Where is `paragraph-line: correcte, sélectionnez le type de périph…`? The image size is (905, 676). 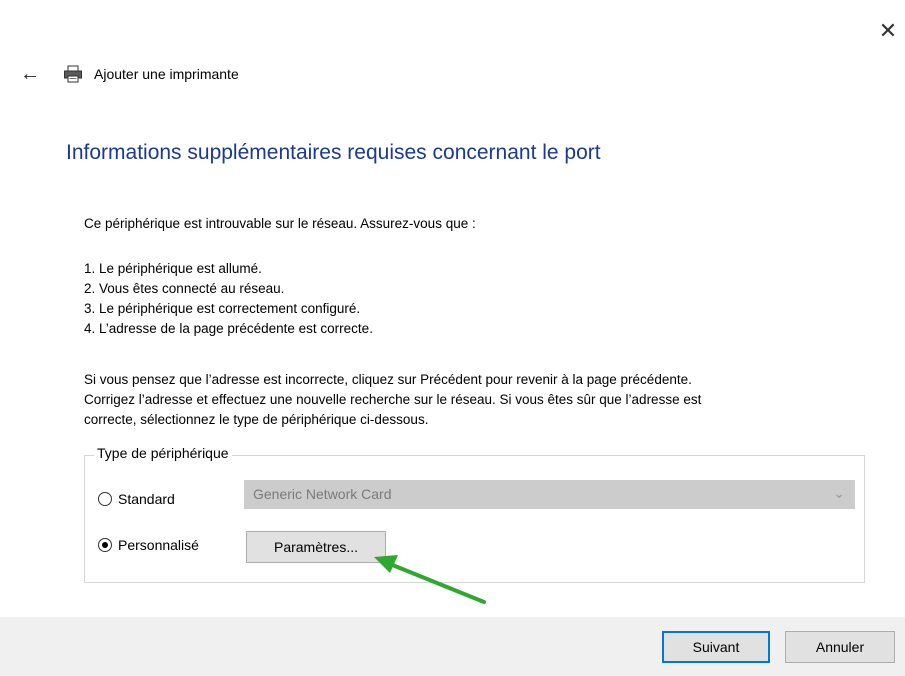 paragraph-line: correcte, sélectionnez le type de périph… is located at coordinates (256, 419).